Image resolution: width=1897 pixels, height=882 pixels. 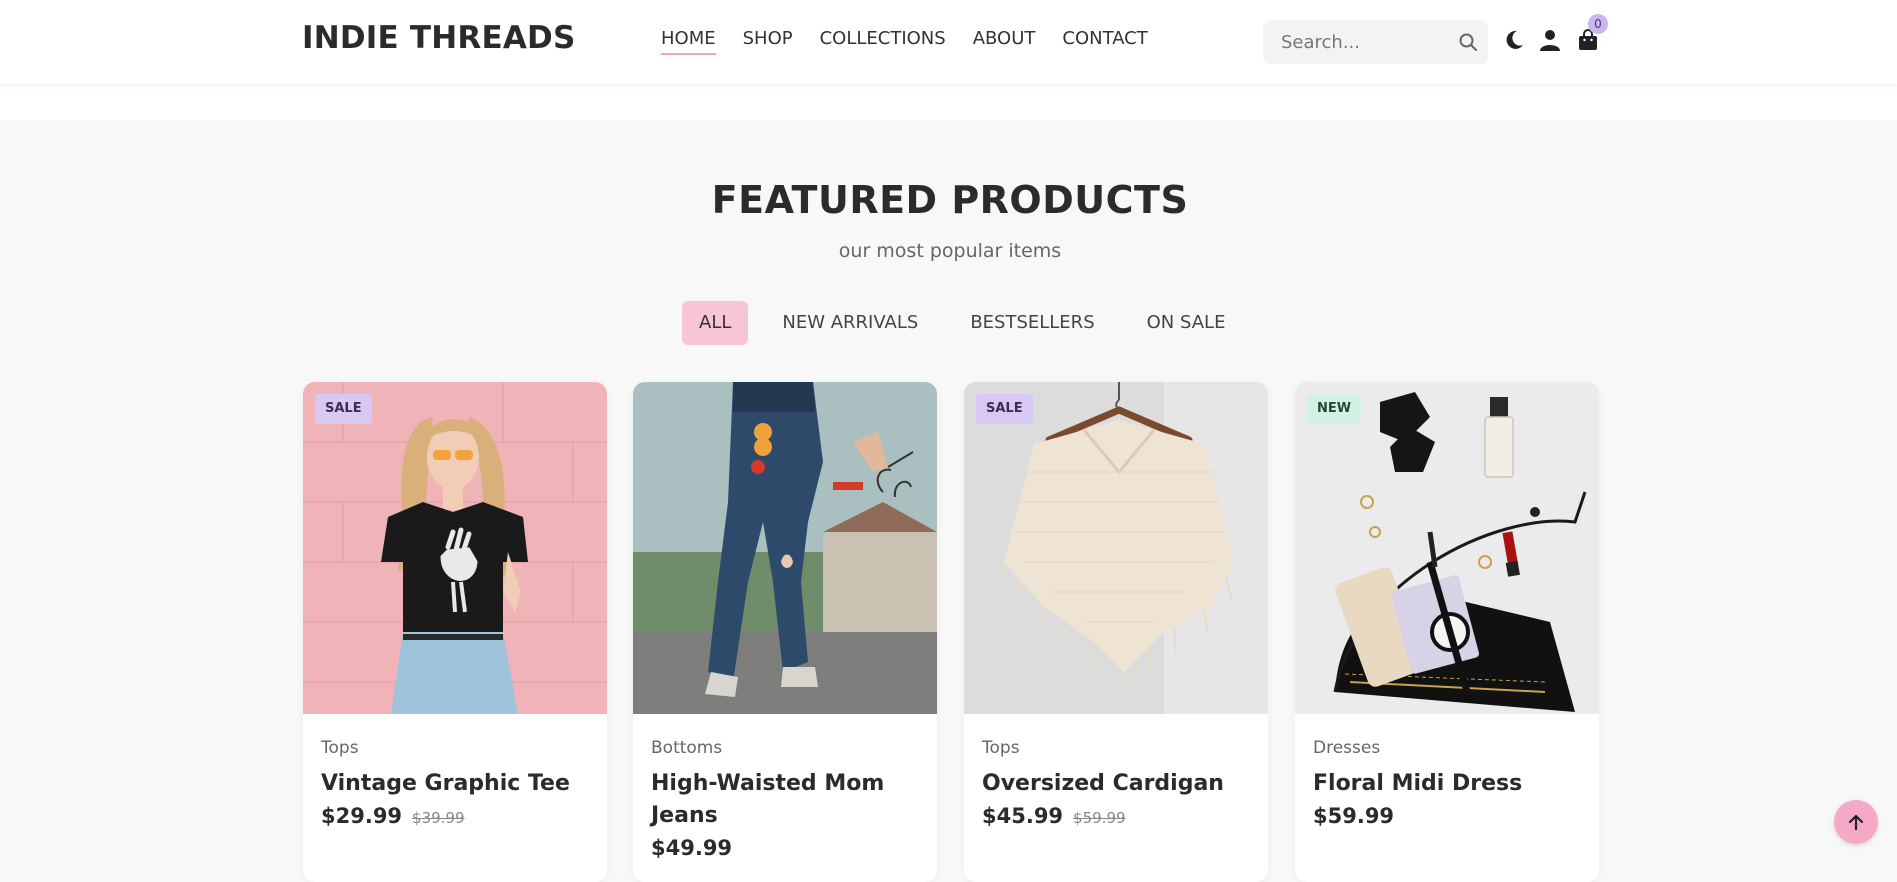 I want to click on price-row: $29.99 $39.99, so click(x=393, y=816).